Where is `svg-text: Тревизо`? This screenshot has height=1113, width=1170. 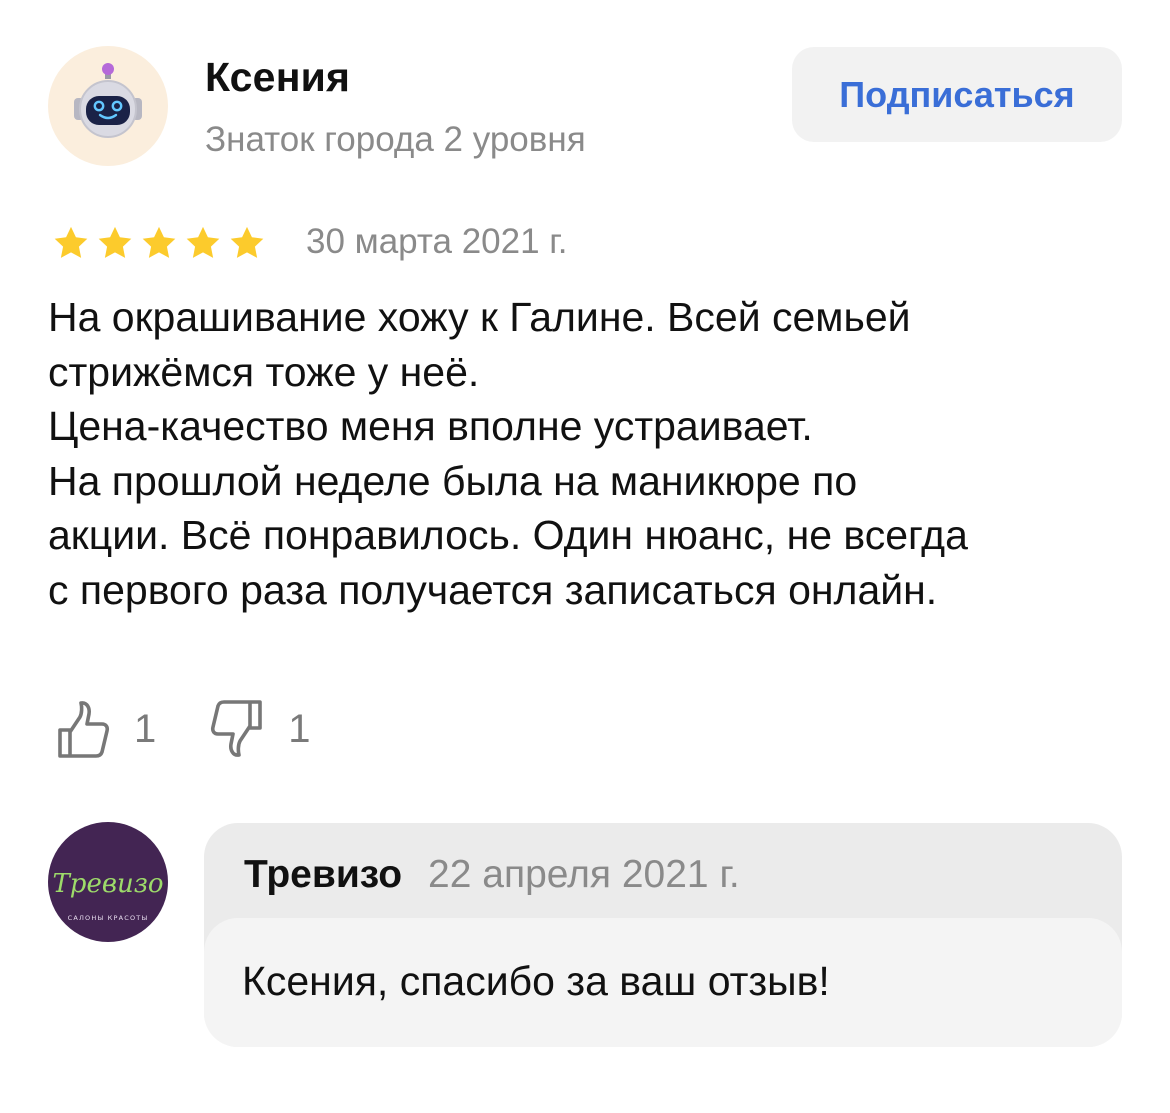
svg-text: Тревизо is located at coordinates (107, 884).